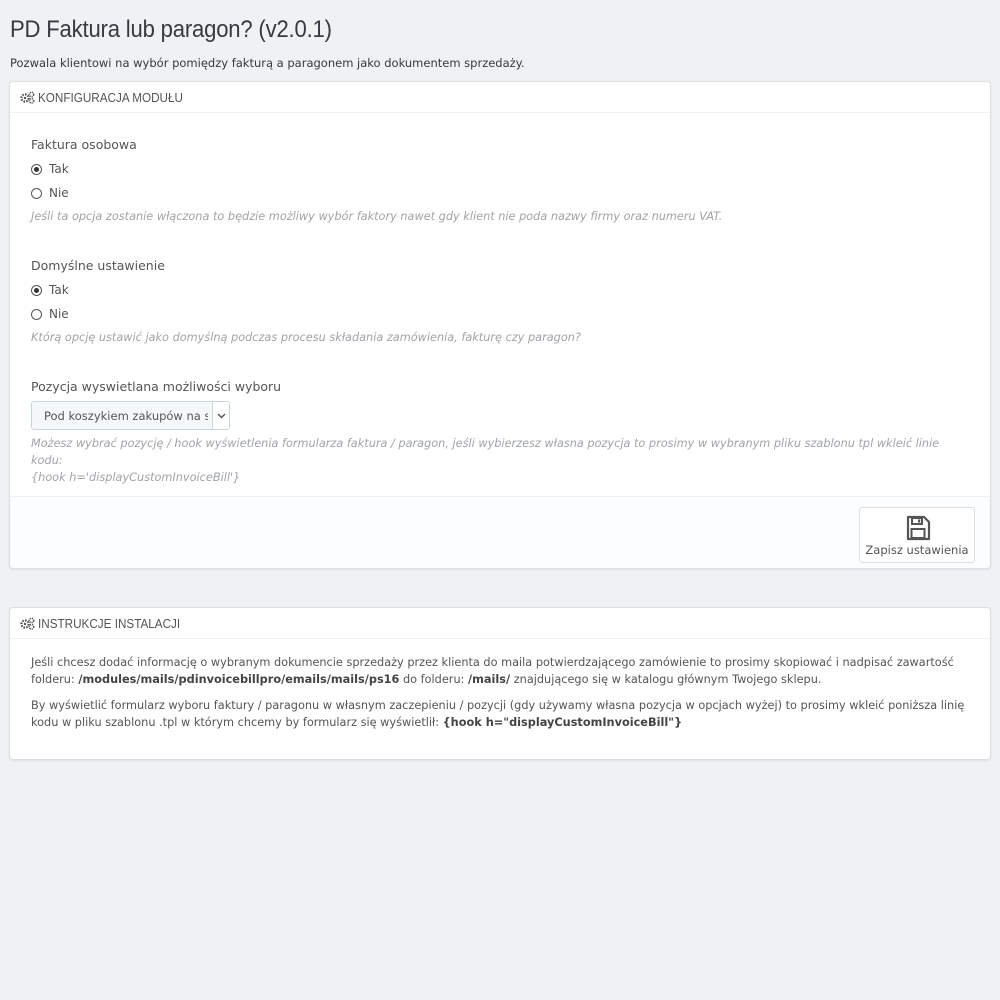  I want to click on position-select-value: Pod koszykiem zakupów na s, so click(126, 416).